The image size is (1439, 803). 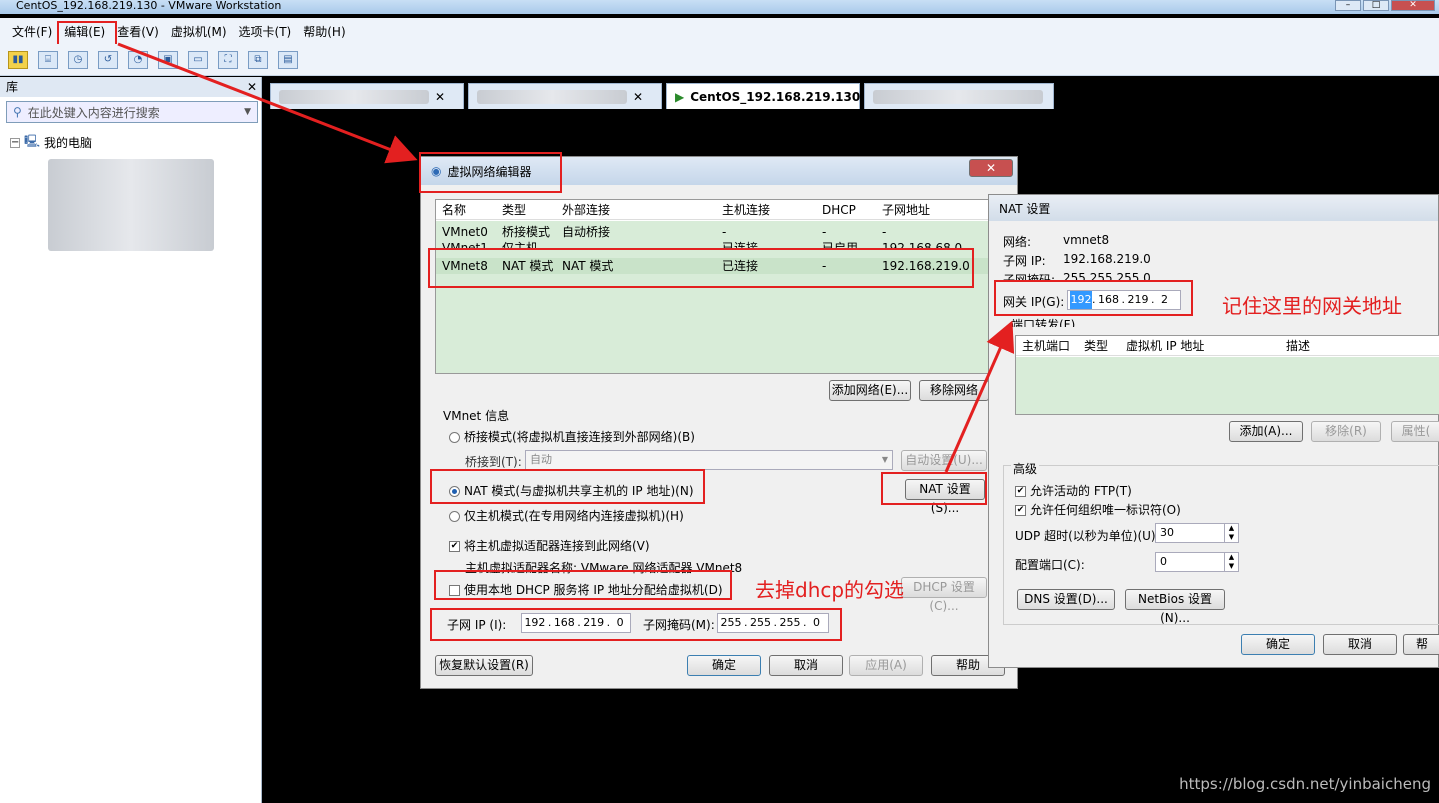 I want to click on arrow-nat-to-gateway, so click(x=979, y=396).